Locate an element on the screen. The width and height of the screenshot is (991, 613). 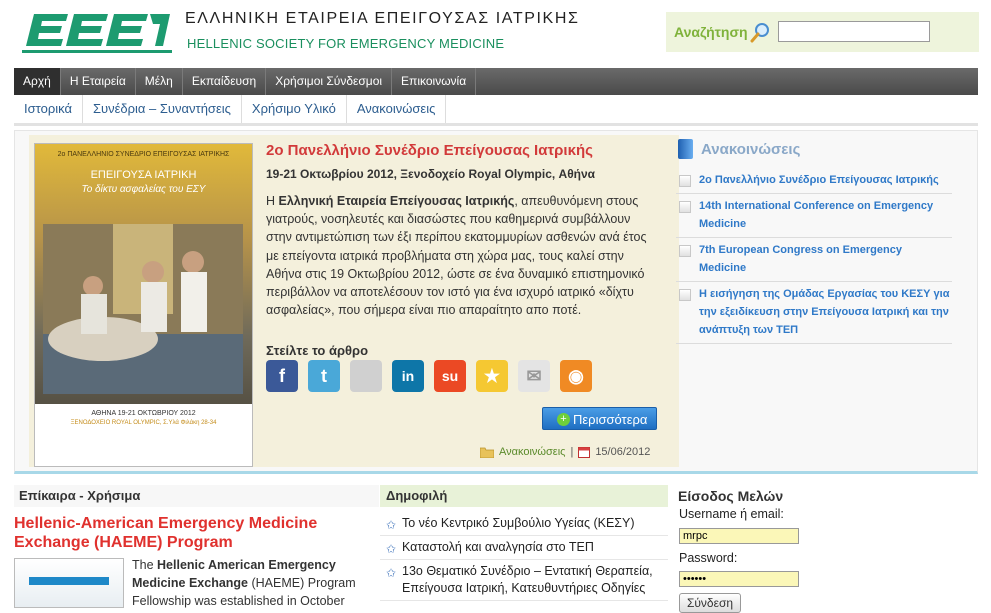
login-header: Είσοδος Μελών is located at coordinates (731, 496).